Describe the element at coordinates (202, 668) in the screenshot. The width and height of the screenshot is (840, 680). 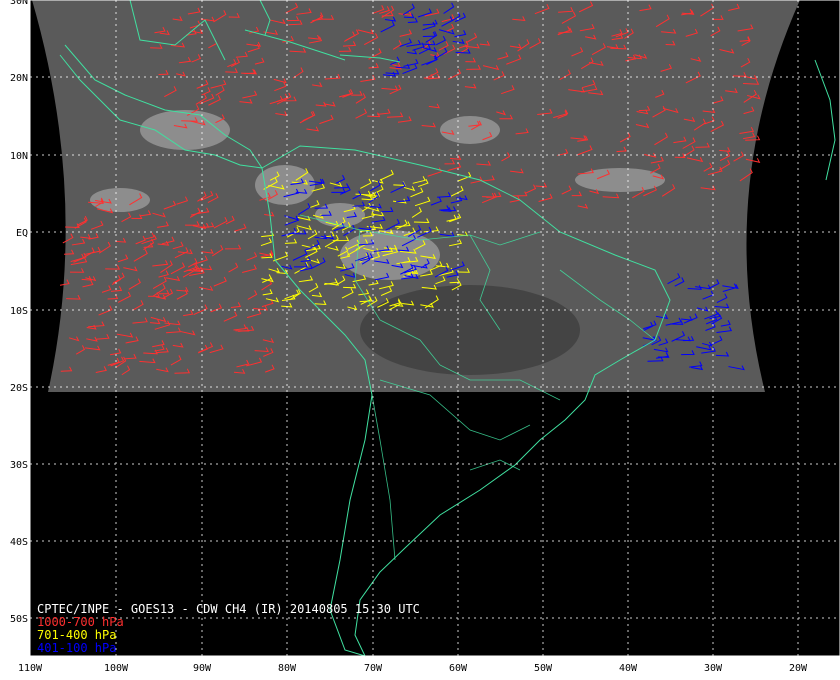
I see `longitude-label: 90W` at that location.